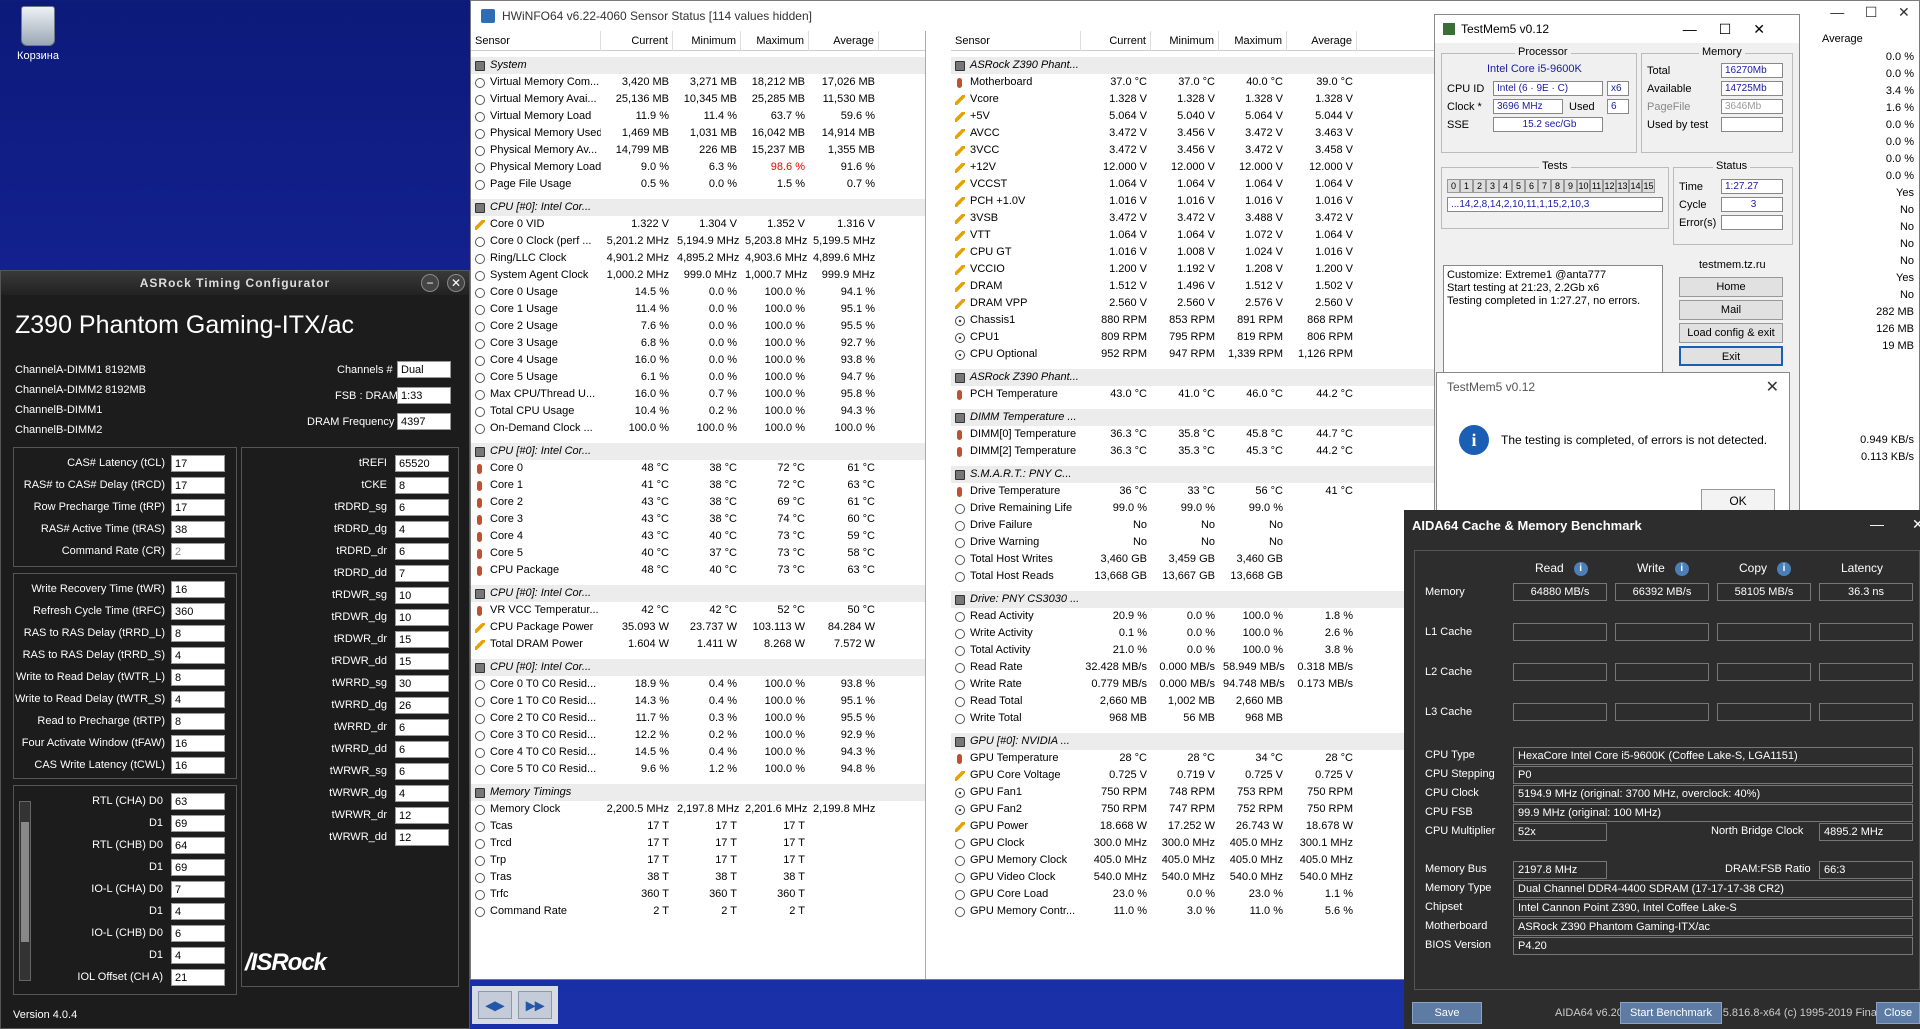 This screenshot has width=1920, height=1029. Describe the element at coordinates (698, 911) in the screenshot. I see `sensor-row: Command Rate 2 T 2 T 2 T` at that location.